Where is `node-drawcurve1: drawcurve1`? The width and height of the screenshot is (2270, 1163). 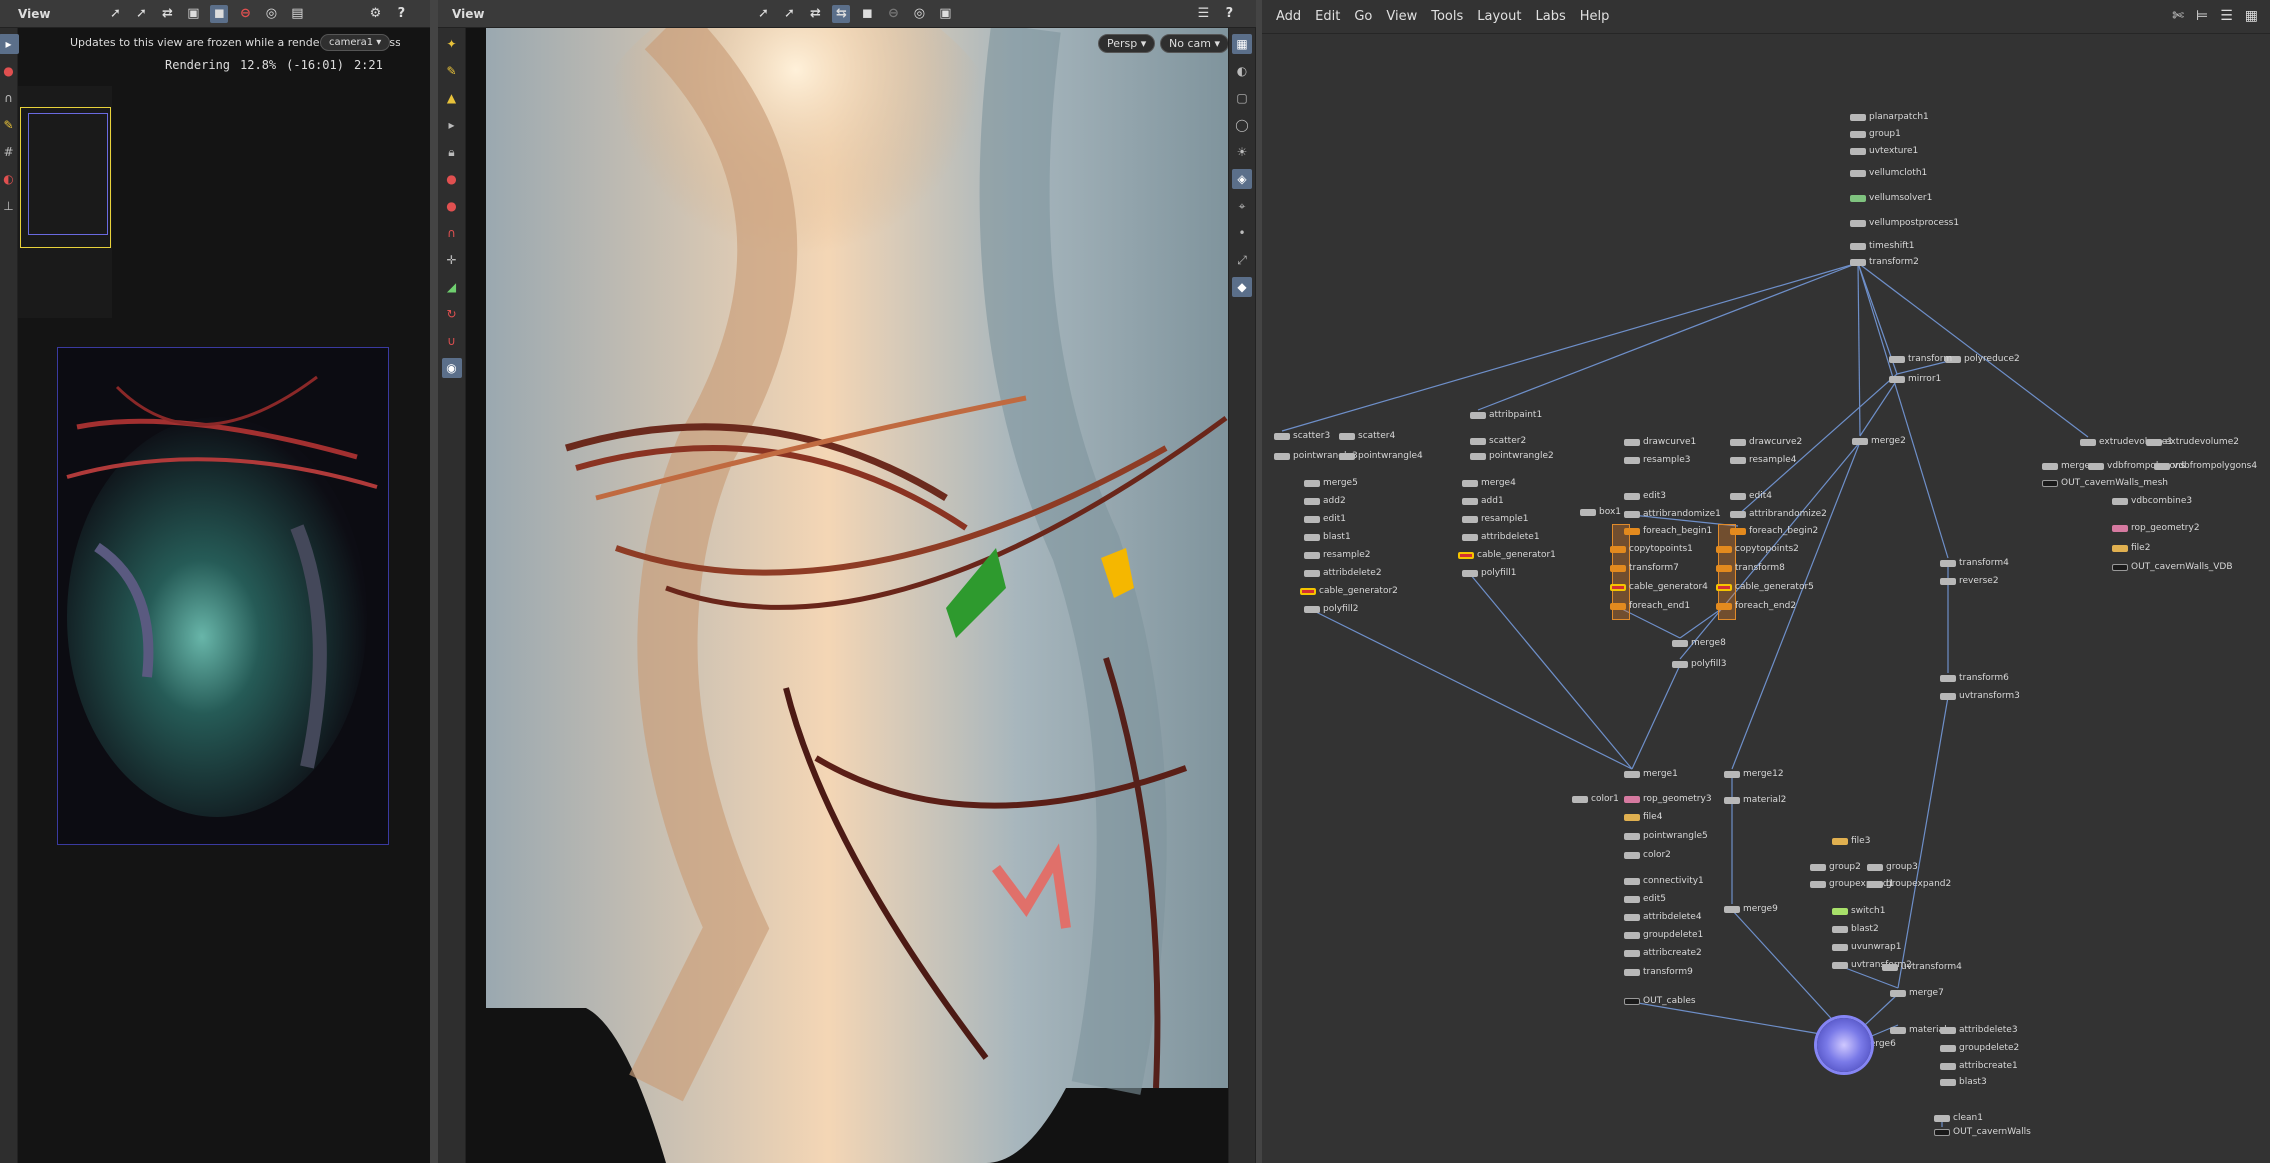
node-drawcurve1: drawcurve1 is located at coordinates (1660, 442).